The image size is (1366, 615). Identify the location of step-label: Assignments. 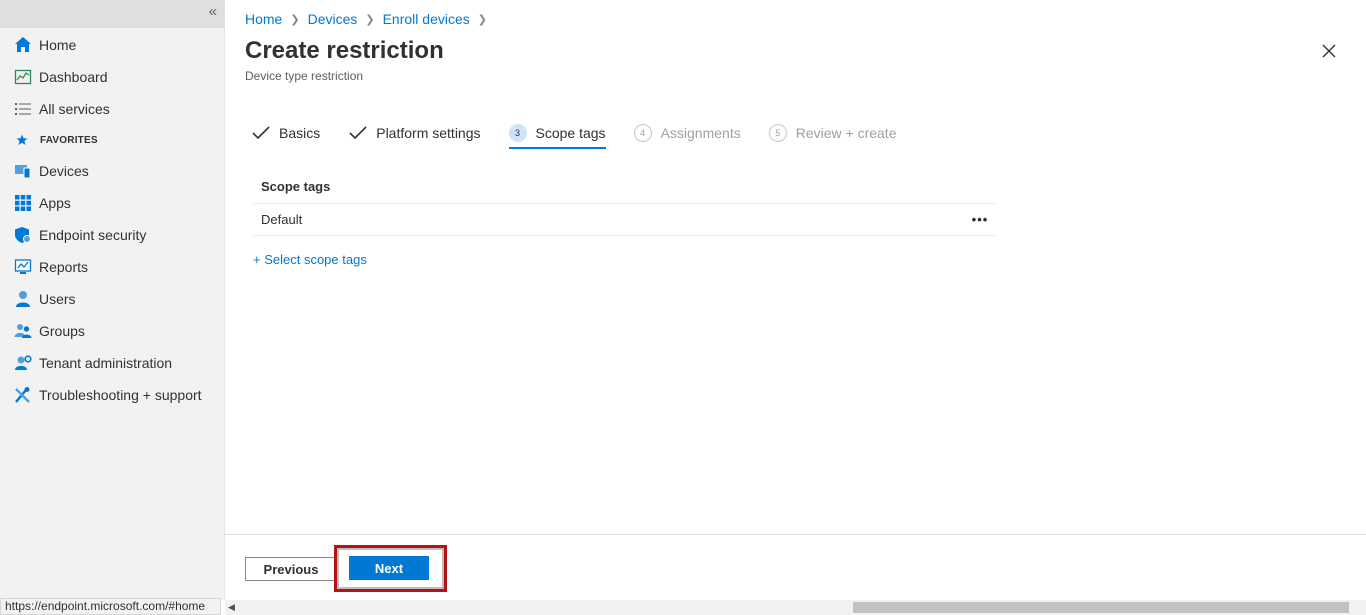
(700, 133).